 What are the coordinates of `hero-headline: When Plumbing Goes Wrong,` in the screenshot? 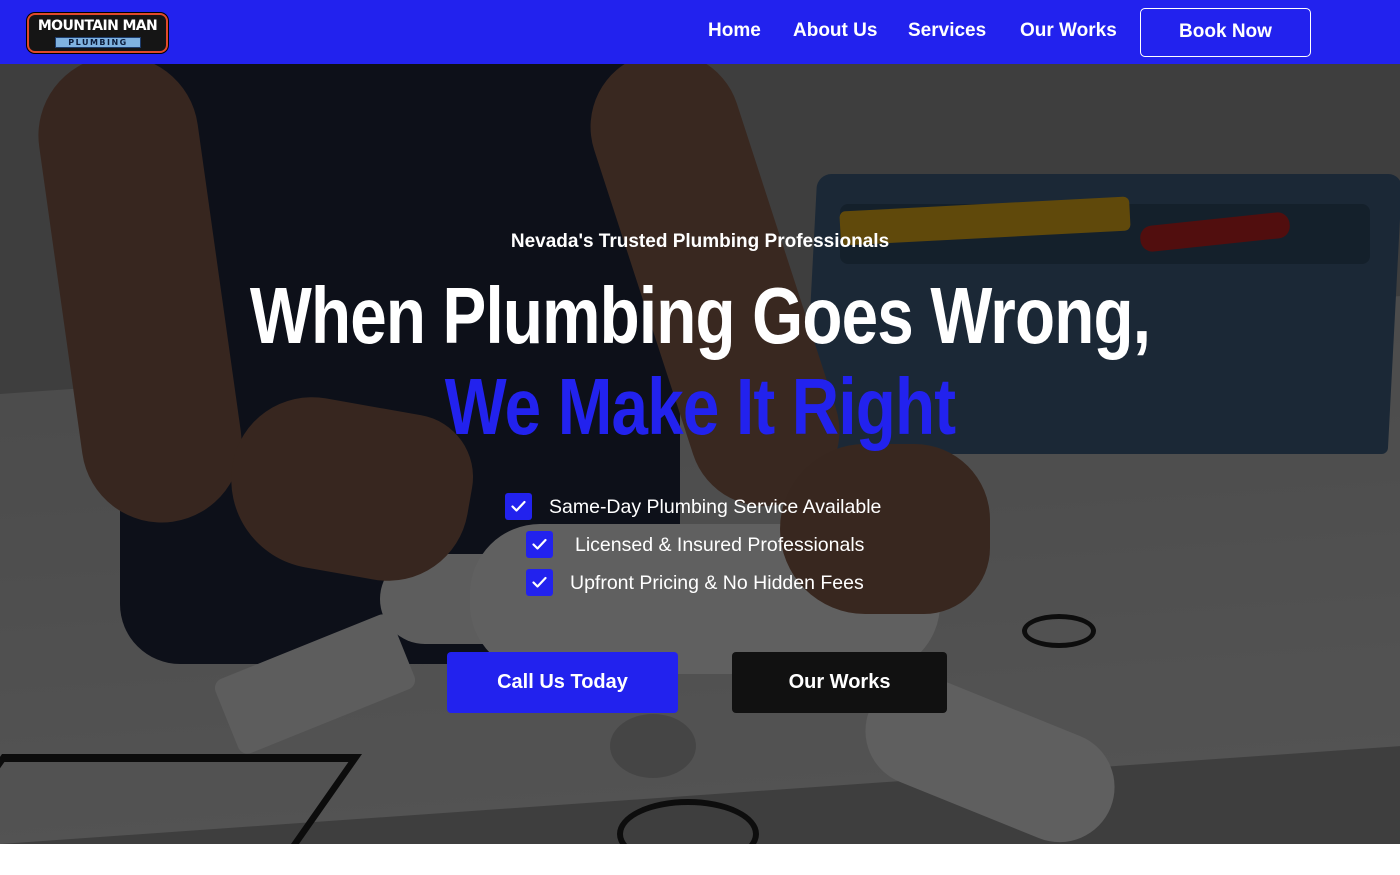 It's located at (700, 315).